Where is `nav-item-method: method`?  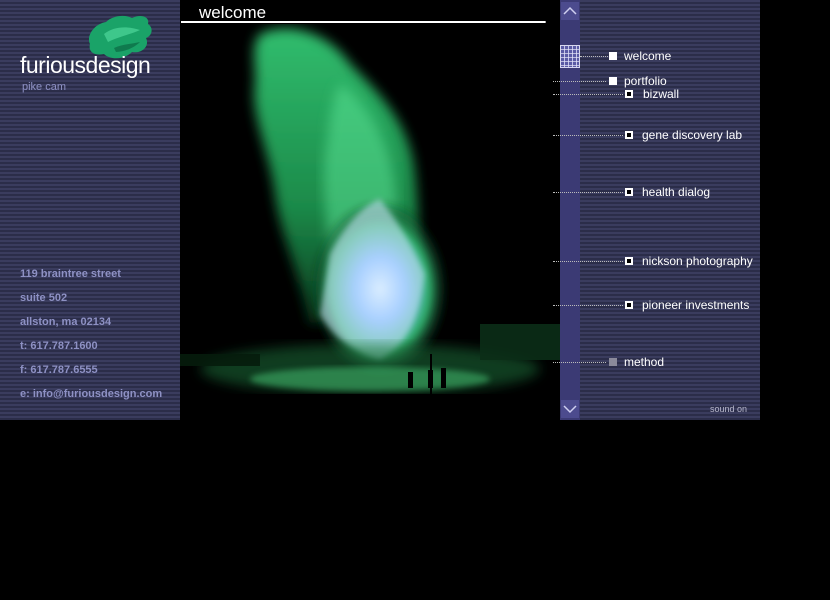 nav-item-method: method is located at coordinates (618, 362).